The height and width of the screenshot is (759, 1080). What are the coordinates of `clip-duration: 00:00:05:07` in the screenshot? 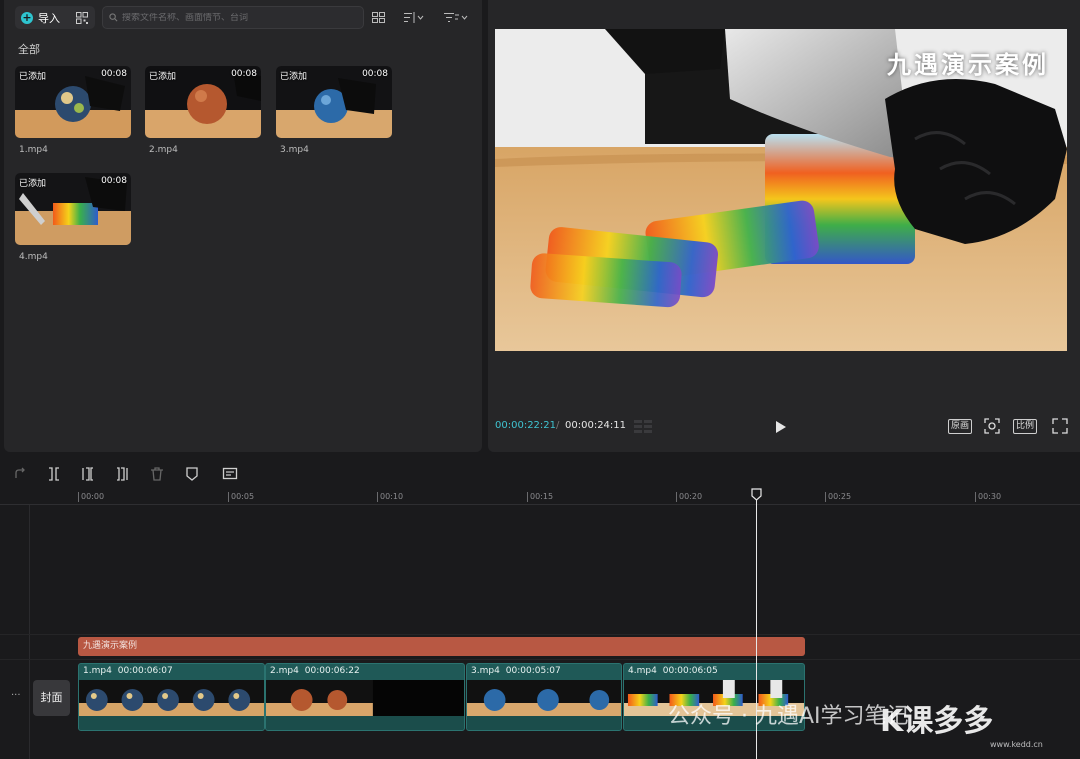 It's located at (533, 671).